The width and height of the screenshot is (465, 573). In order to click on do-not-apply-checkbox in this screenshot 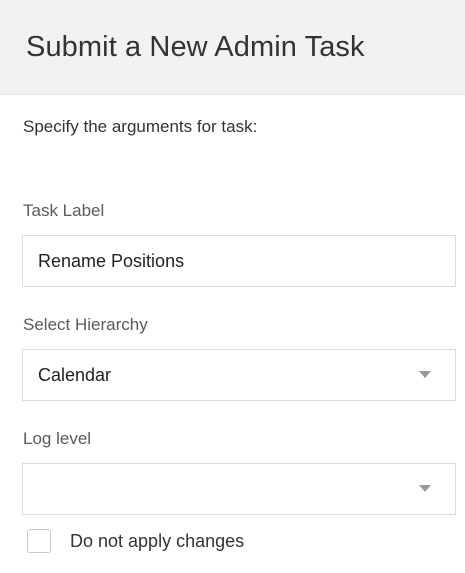, I will do `click(39, 541)`.